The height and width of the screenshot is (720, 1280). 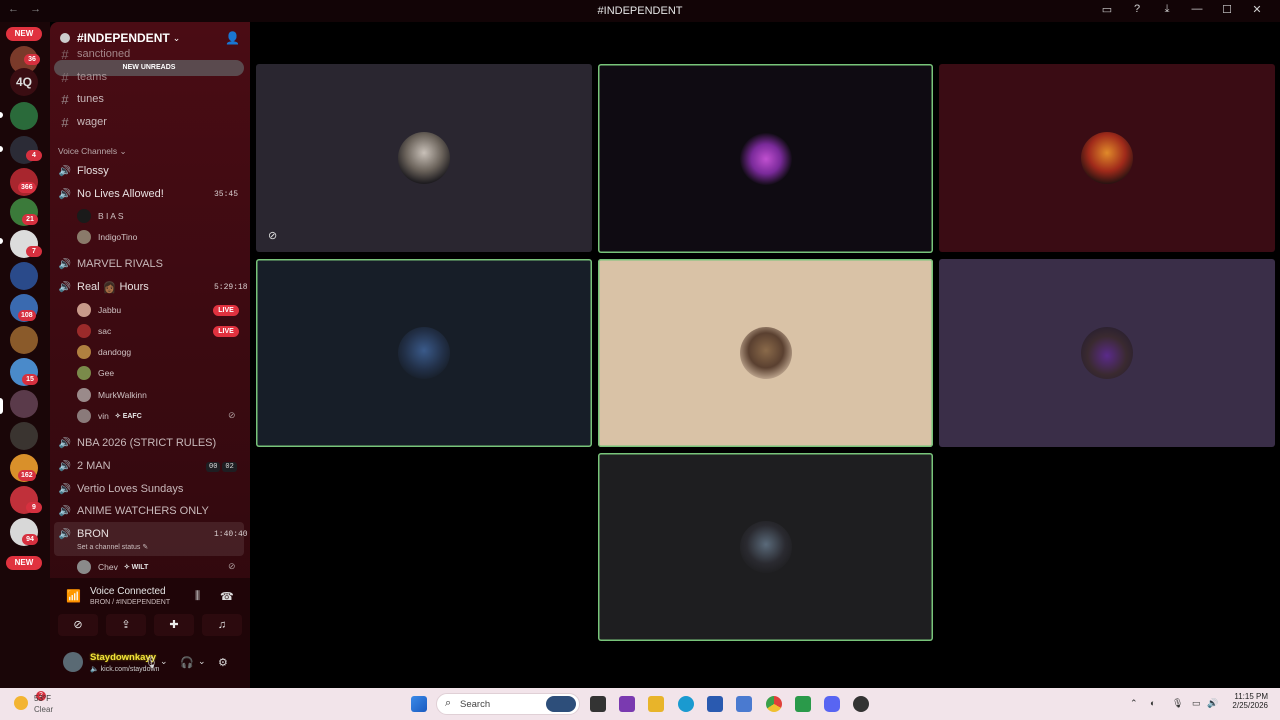 I want to click on voice-user: dandogg, so click(x=104, y=352).